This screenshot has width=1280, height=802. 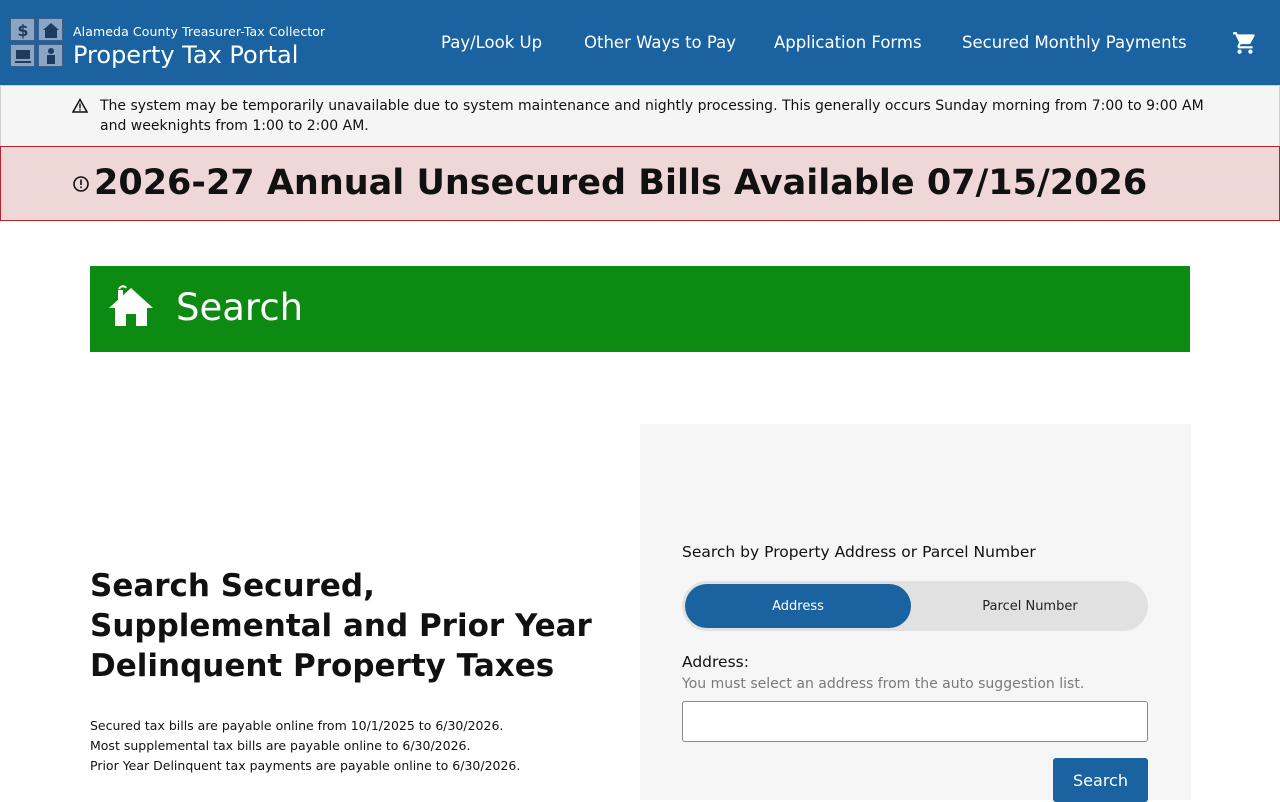 I want to click on search-banner: Search, so click(x=640, y=309).